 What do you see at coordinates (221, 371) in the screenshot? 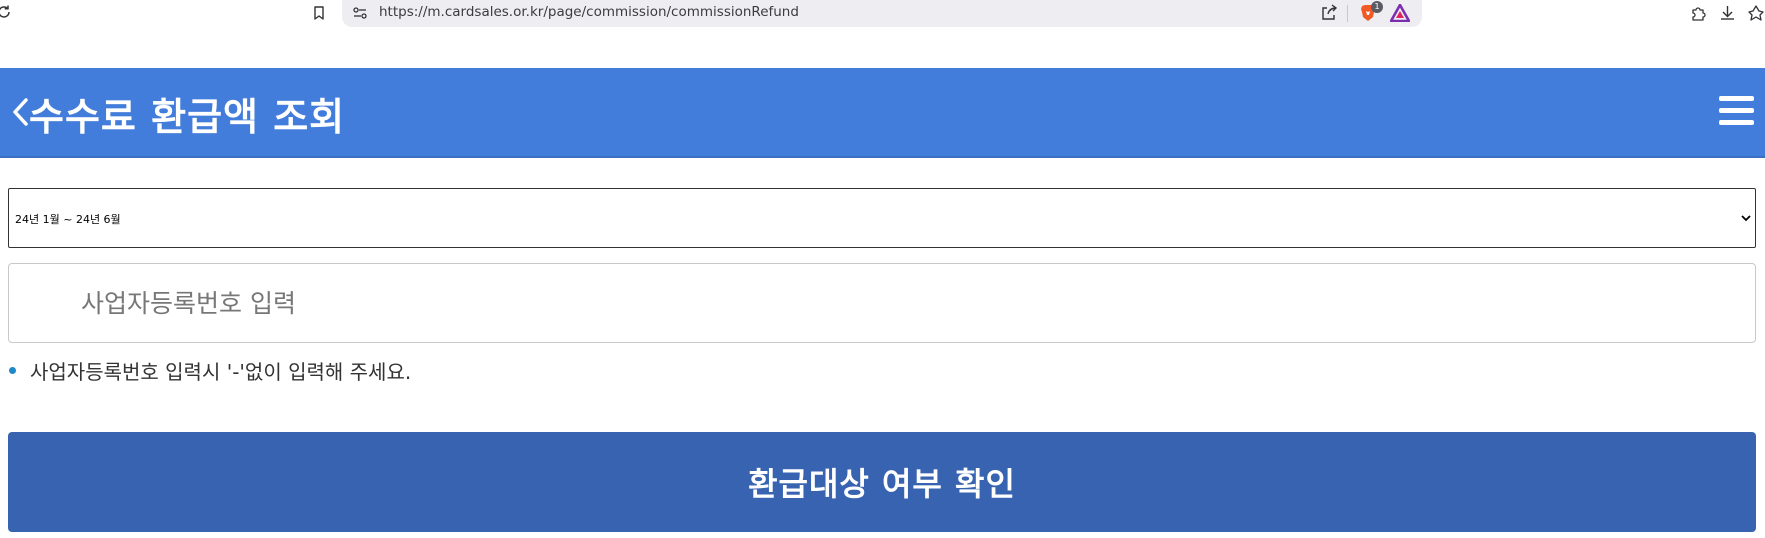
I see `notice-text: 사업자등록번호 입력시 '-'없이 입력해 주세요.` at bounding box center [221, 371].